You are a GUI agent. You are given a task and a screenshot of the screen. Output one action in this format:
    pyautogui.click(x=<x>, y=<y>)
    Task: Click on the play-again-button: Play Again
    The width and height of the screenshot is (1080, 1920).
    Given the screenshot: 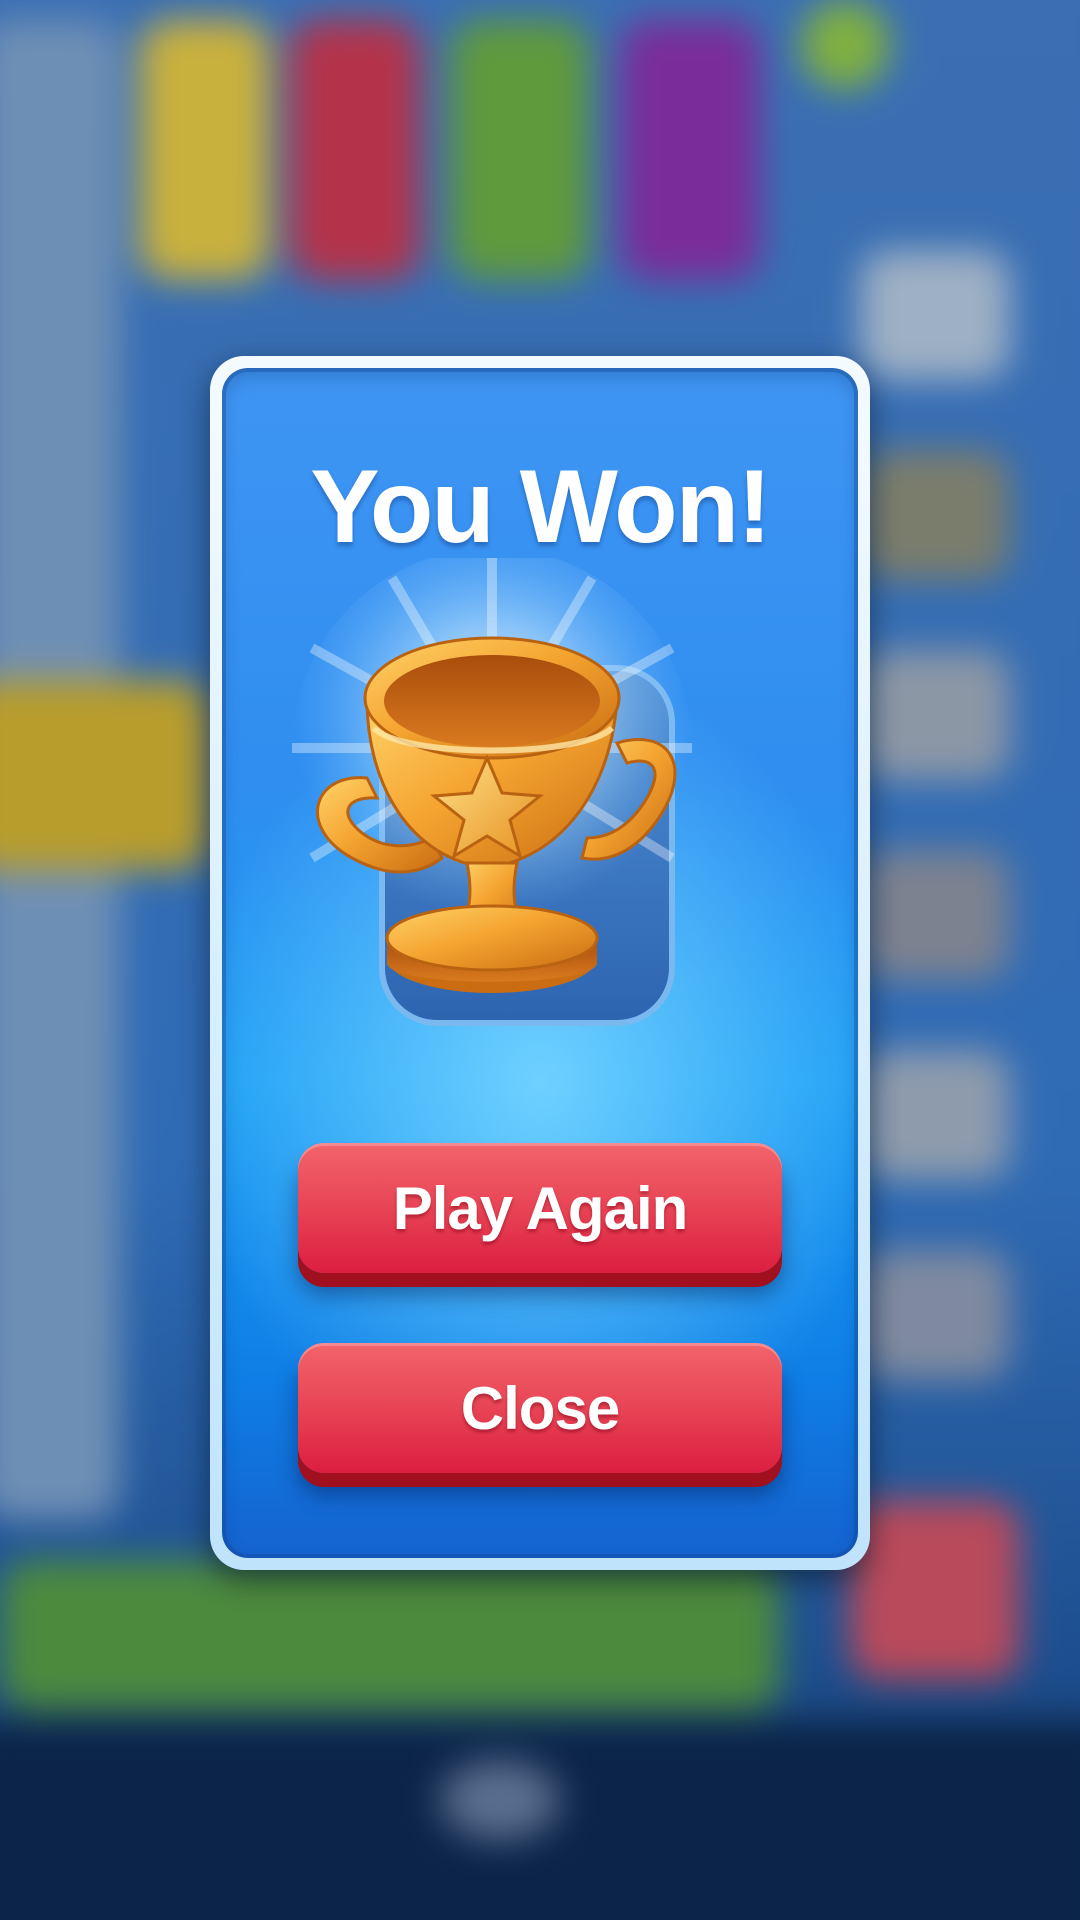 What is the action you would take?
    pyautogui.click(x=540, y=1208)
    